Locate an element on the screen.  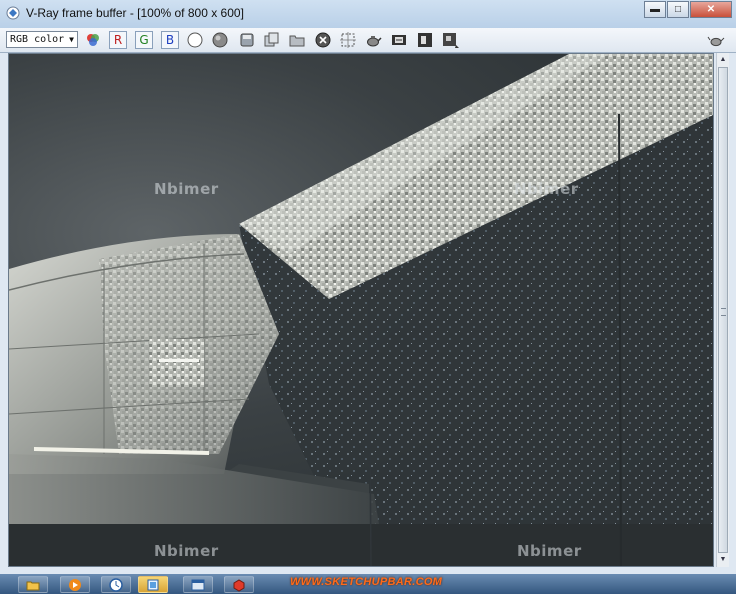
toolbar: RGB color ▼ R G B is located at coordinates (368, 40).